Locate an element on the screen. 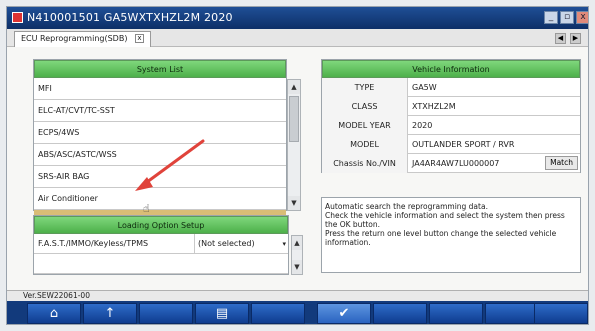  tab-strip: ECU Reprogramming(SDB) x ◀ ▶ is located at coordinates (297, 38).